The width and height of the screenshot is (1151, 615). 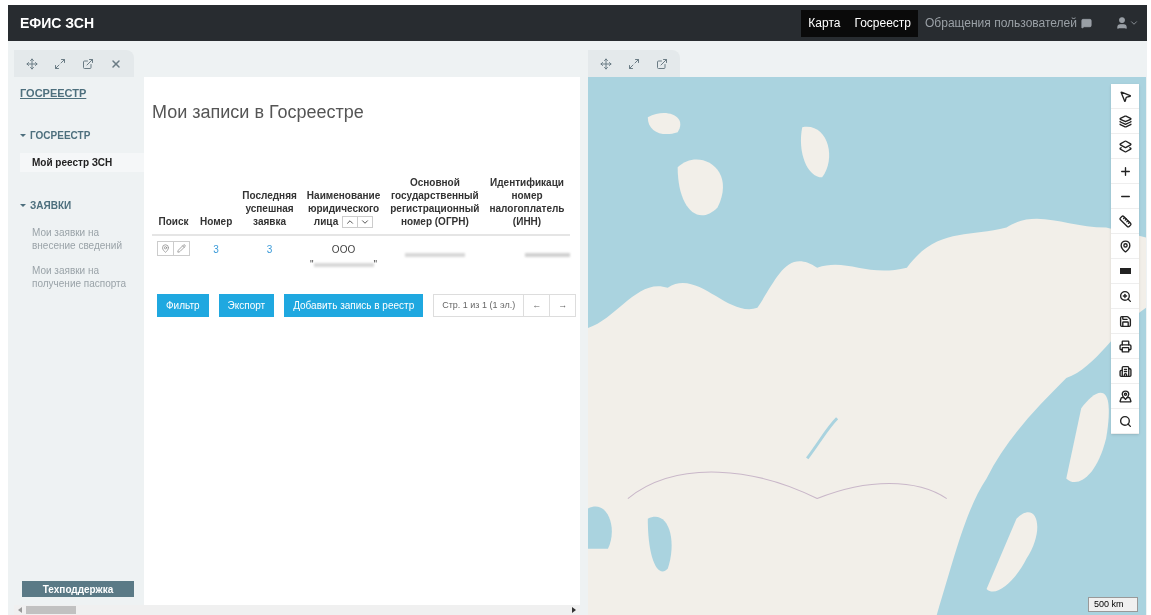 I want to click on column-header: (ИНН), so click(x=527, y=221).